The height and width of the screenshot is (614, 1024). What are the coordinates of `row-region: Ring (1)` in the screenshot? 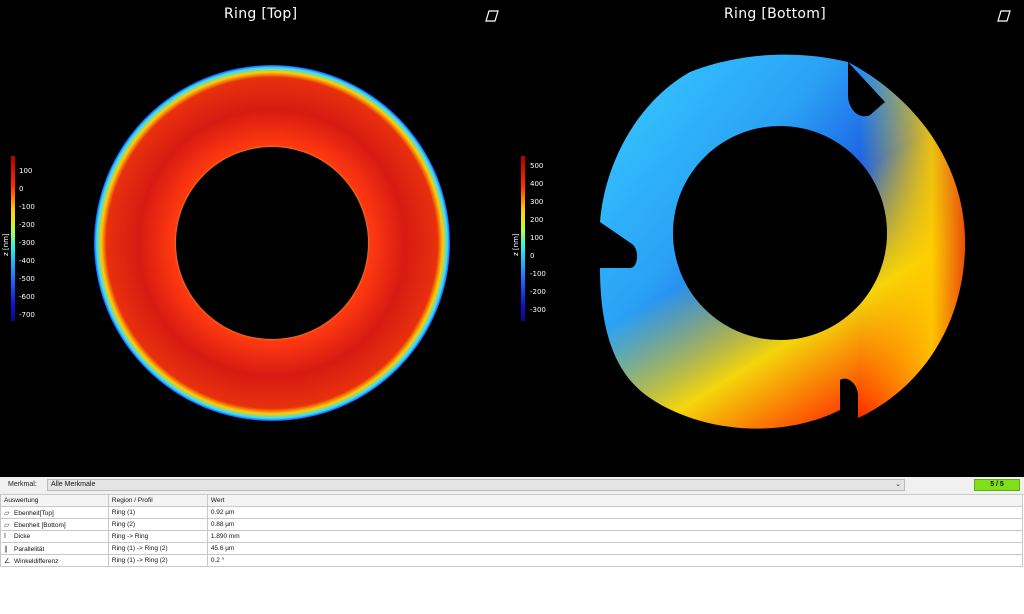 It's located at (157, 512).